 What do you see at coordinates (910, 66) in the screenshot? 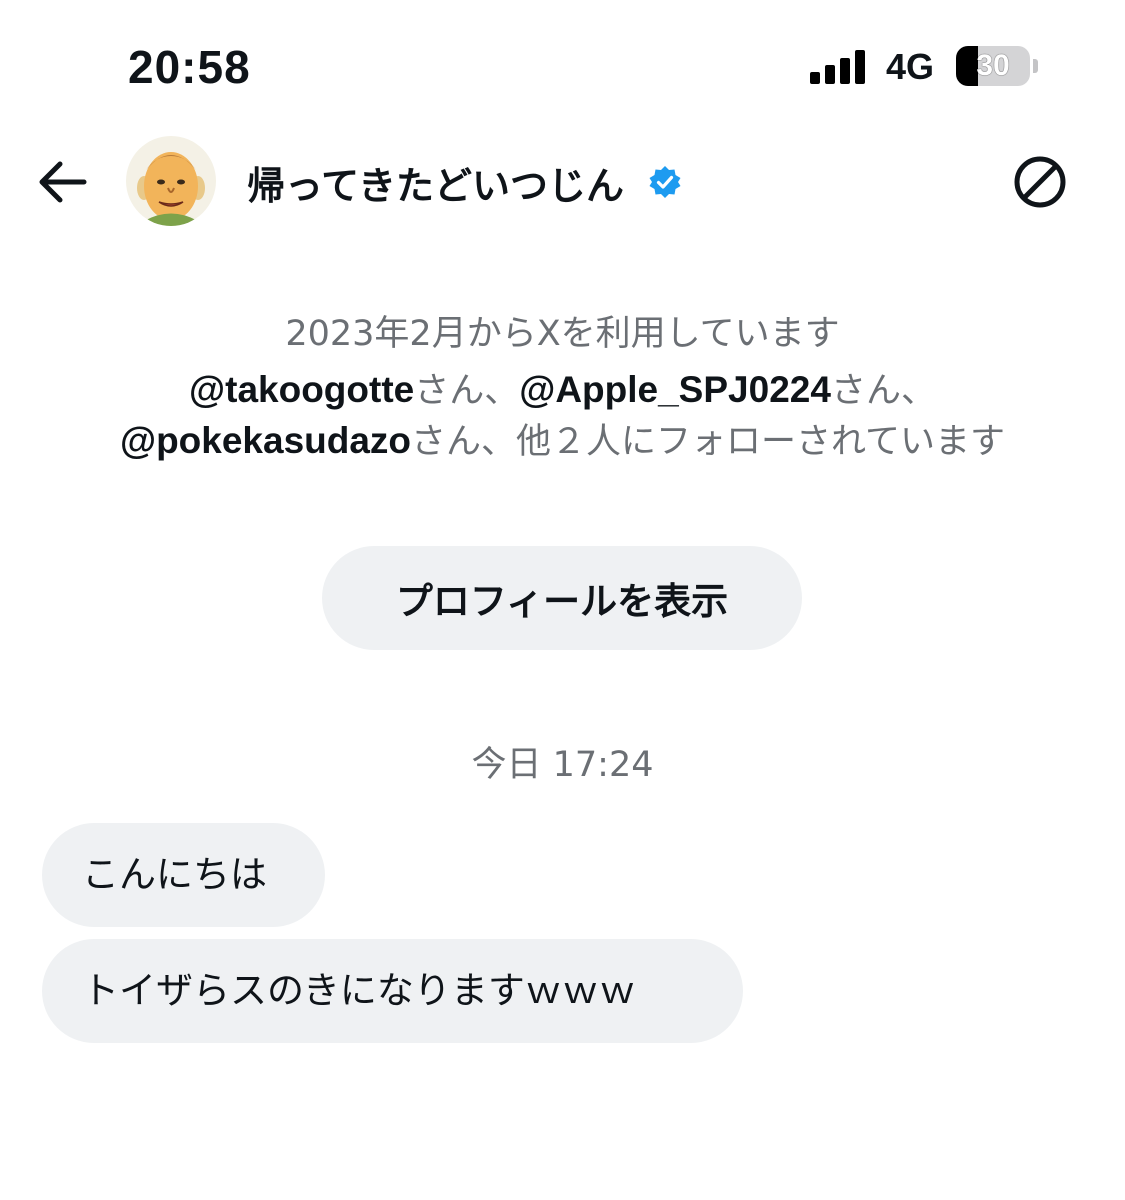
I see `network-type-label: 4G` at bounding box center [910, 66].